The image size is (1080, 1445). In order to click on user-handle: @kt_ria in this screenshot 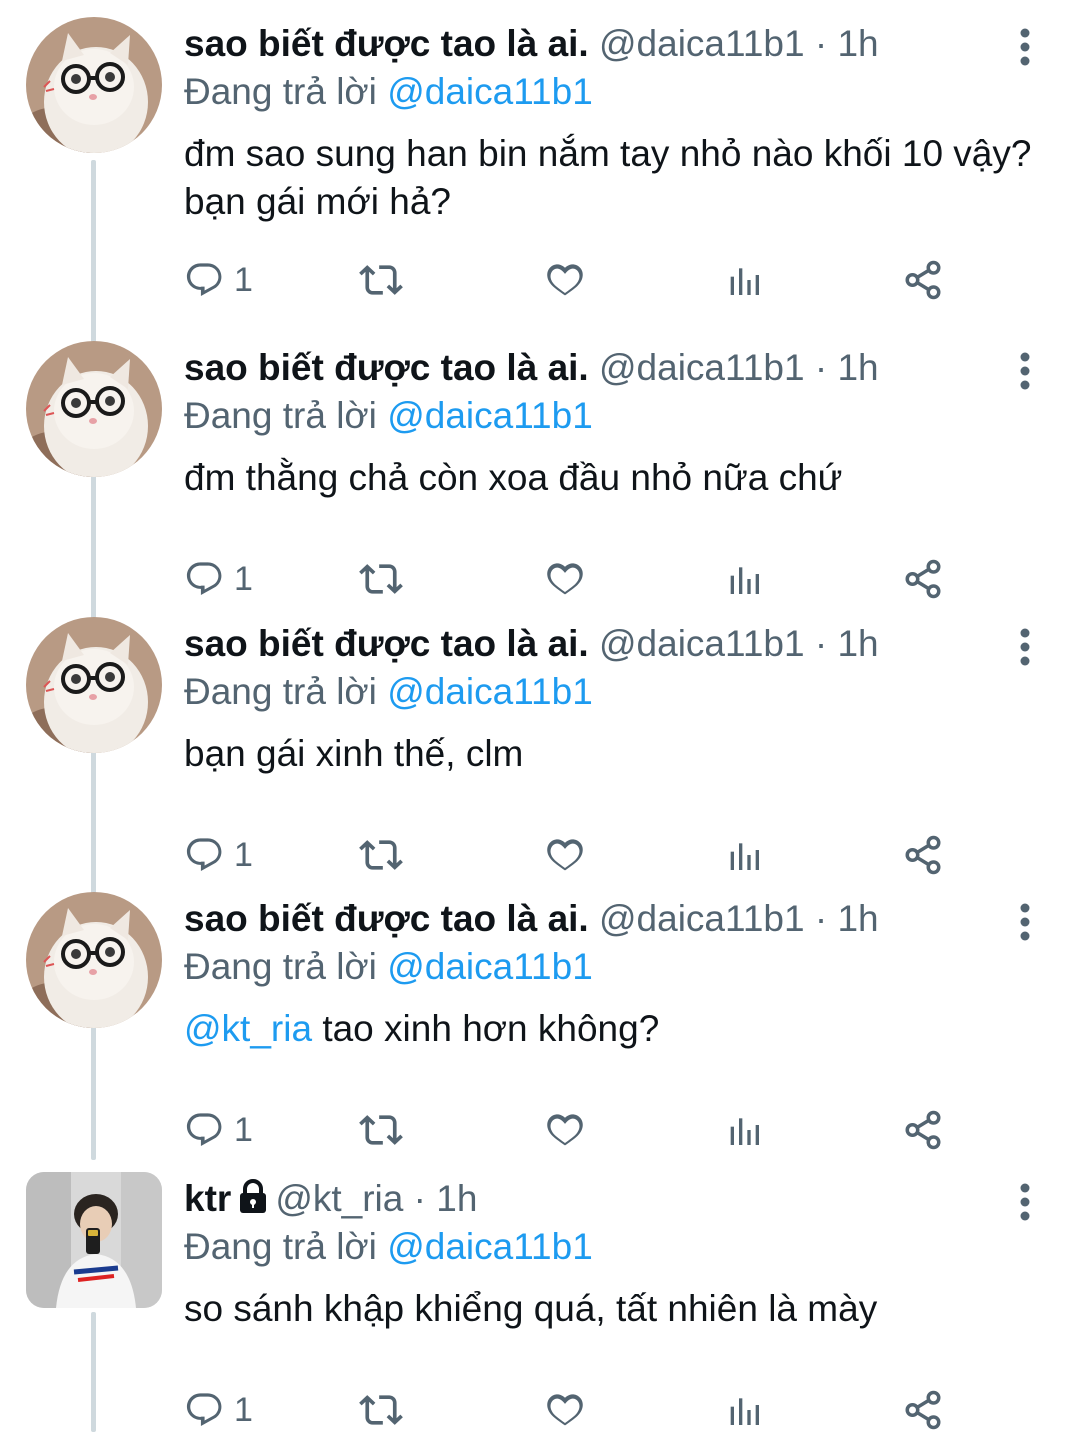, I will do `click(339, 1198)`.